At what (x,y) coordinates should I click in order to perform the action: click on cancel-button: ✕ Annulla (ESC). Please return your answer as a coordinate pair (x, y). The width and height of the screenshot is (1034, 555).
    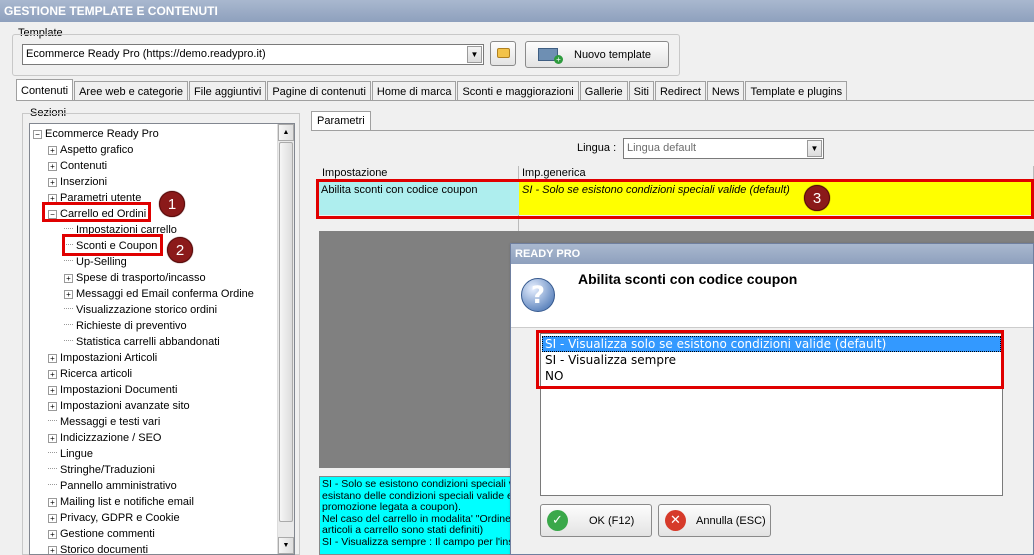
    Looking at the image, I should click on (714, 520).